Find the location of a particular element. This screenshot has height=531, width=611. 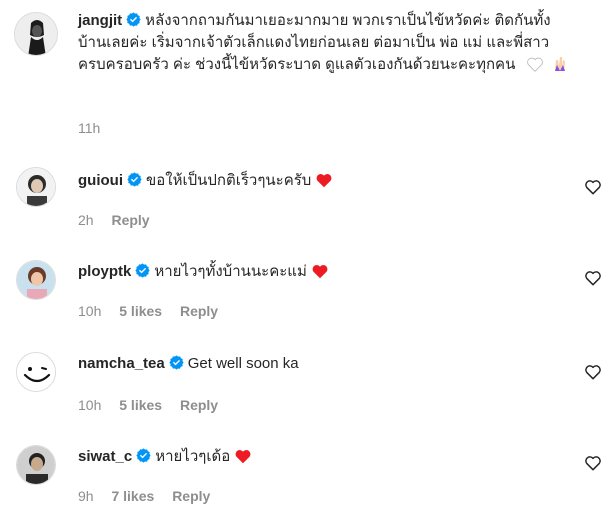

comment-time: 9h is located at coordinates (86, 496).